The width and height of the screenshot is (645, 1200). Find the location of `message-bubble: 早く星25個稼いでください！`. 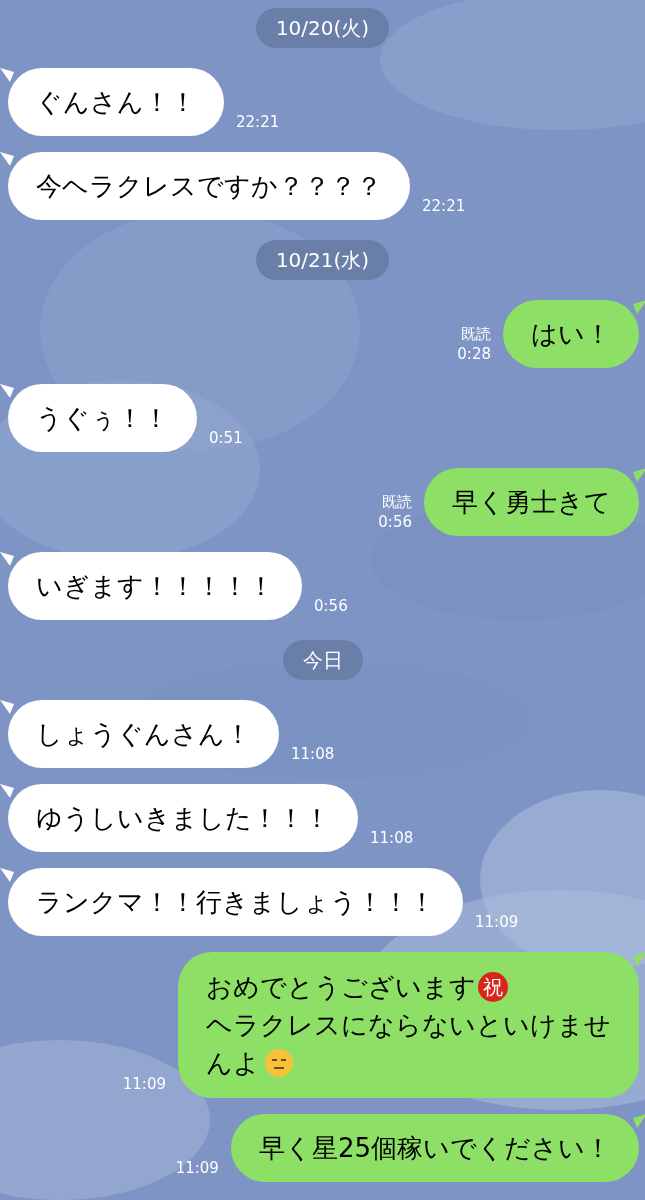

message-bubble: 早く星25個稼いでください！ is located at coordinates (434, 1148).